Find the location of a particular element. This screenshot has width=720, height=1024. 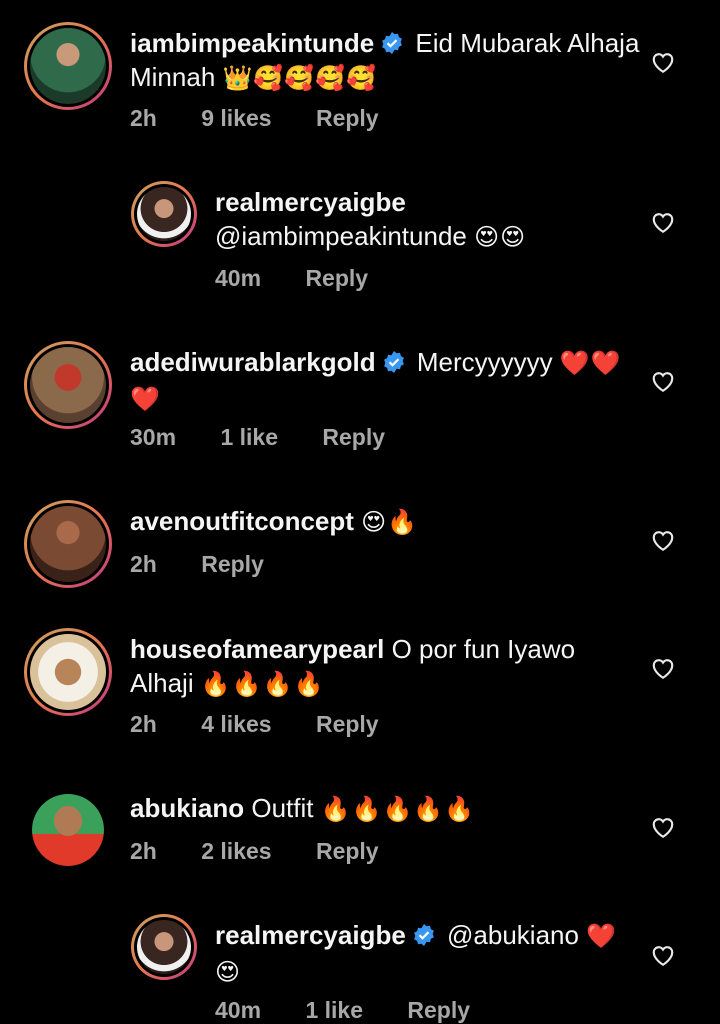

comment-time: 30m is located at coordinates (153, 437).